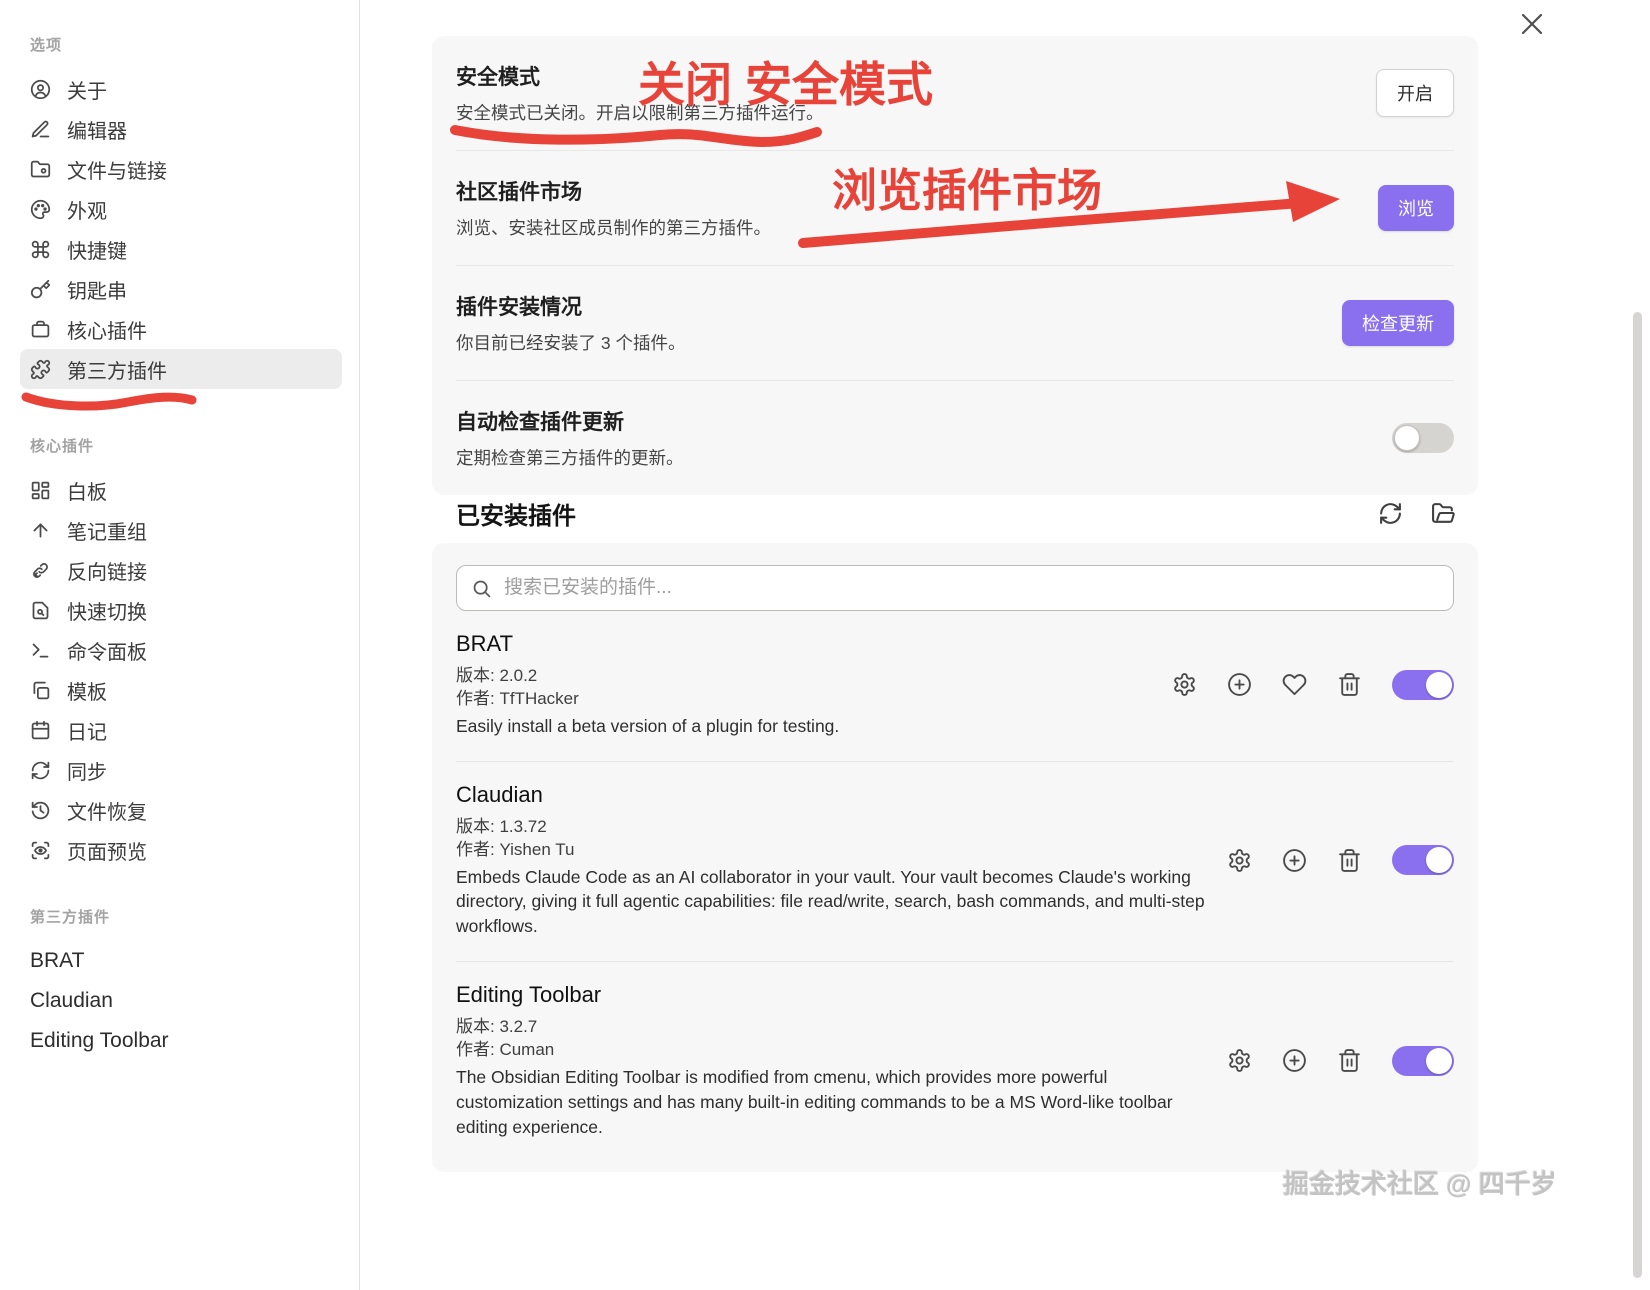 The height and width of the screenshot is (1290, 1650). Describe the element at coordinates (181, 249) in the screenshot. I see `sidebar-item-hotkeys: 快捷键` at that location.